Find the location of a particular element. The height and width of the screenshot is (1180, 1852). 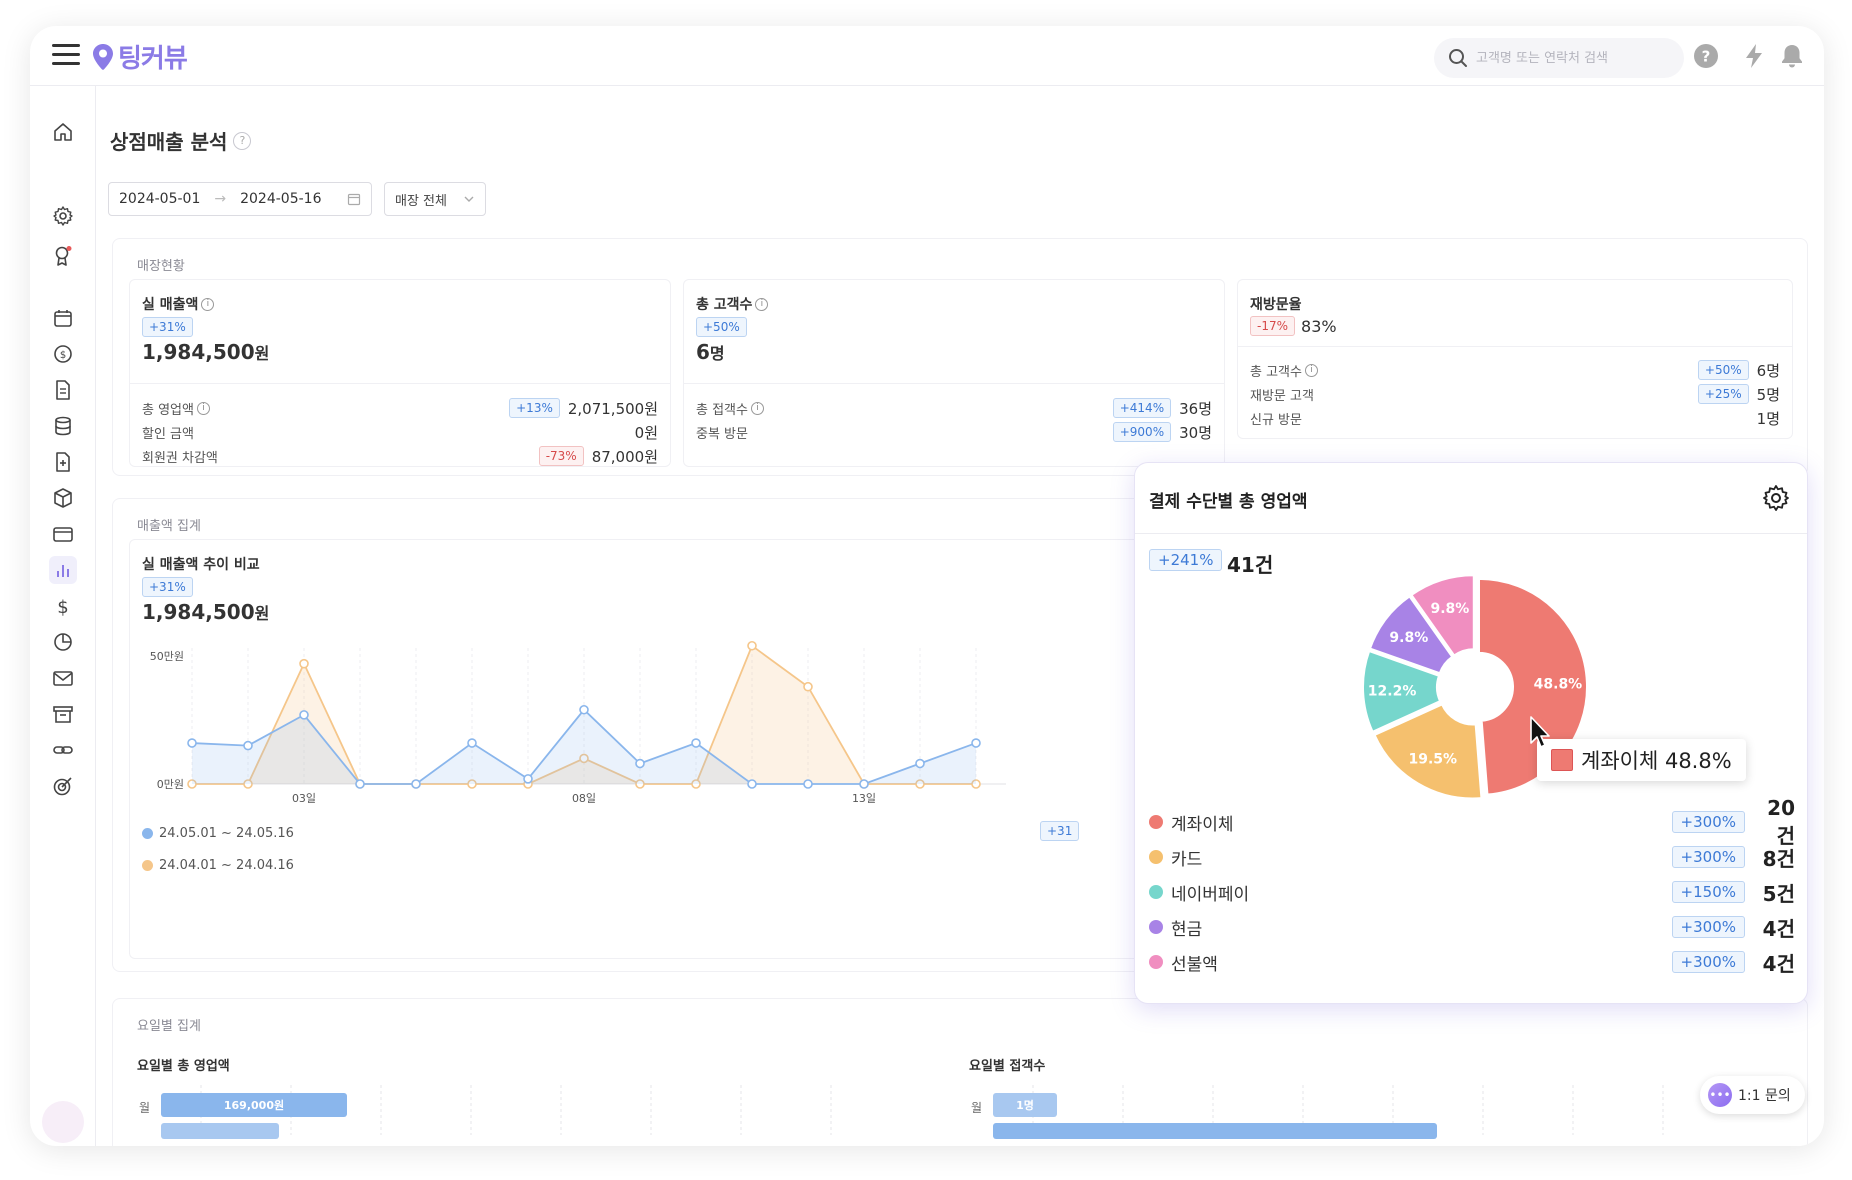

stat-row: 회원권 차감액 -73% 87,000원 is located at coordinates (400, 456).